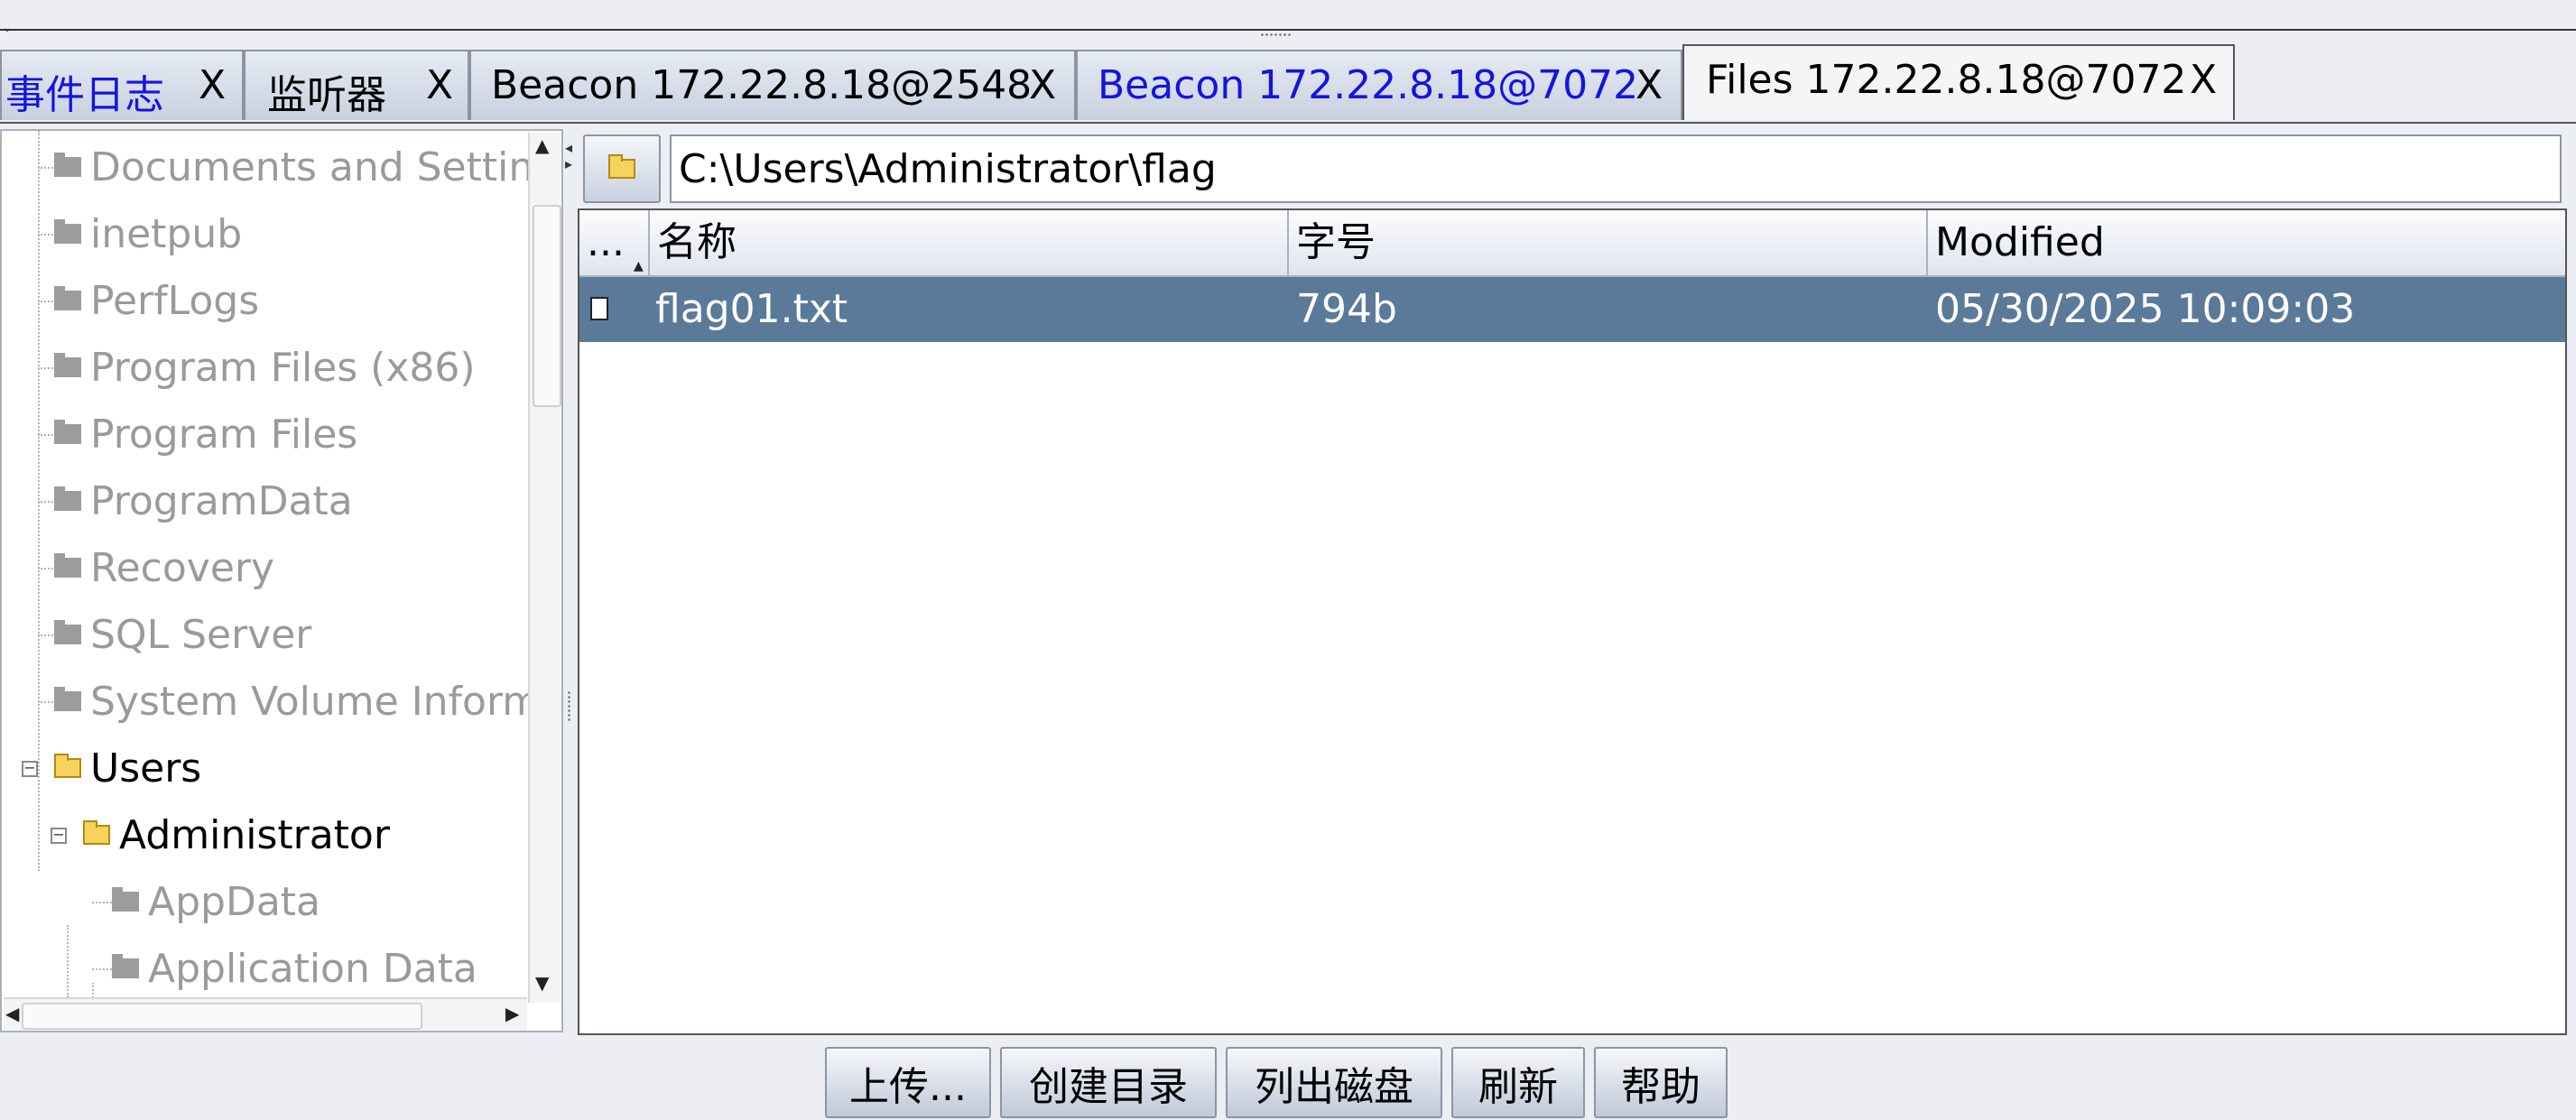  I want to click on tree-item-label: inetpub, so click(167, 234).